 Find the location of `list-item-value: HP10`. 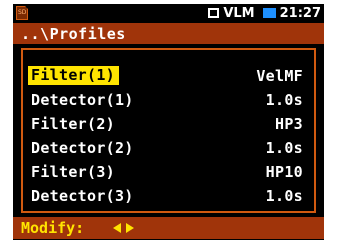

list-item-value: HP10 is located at coordinates (284, 172).